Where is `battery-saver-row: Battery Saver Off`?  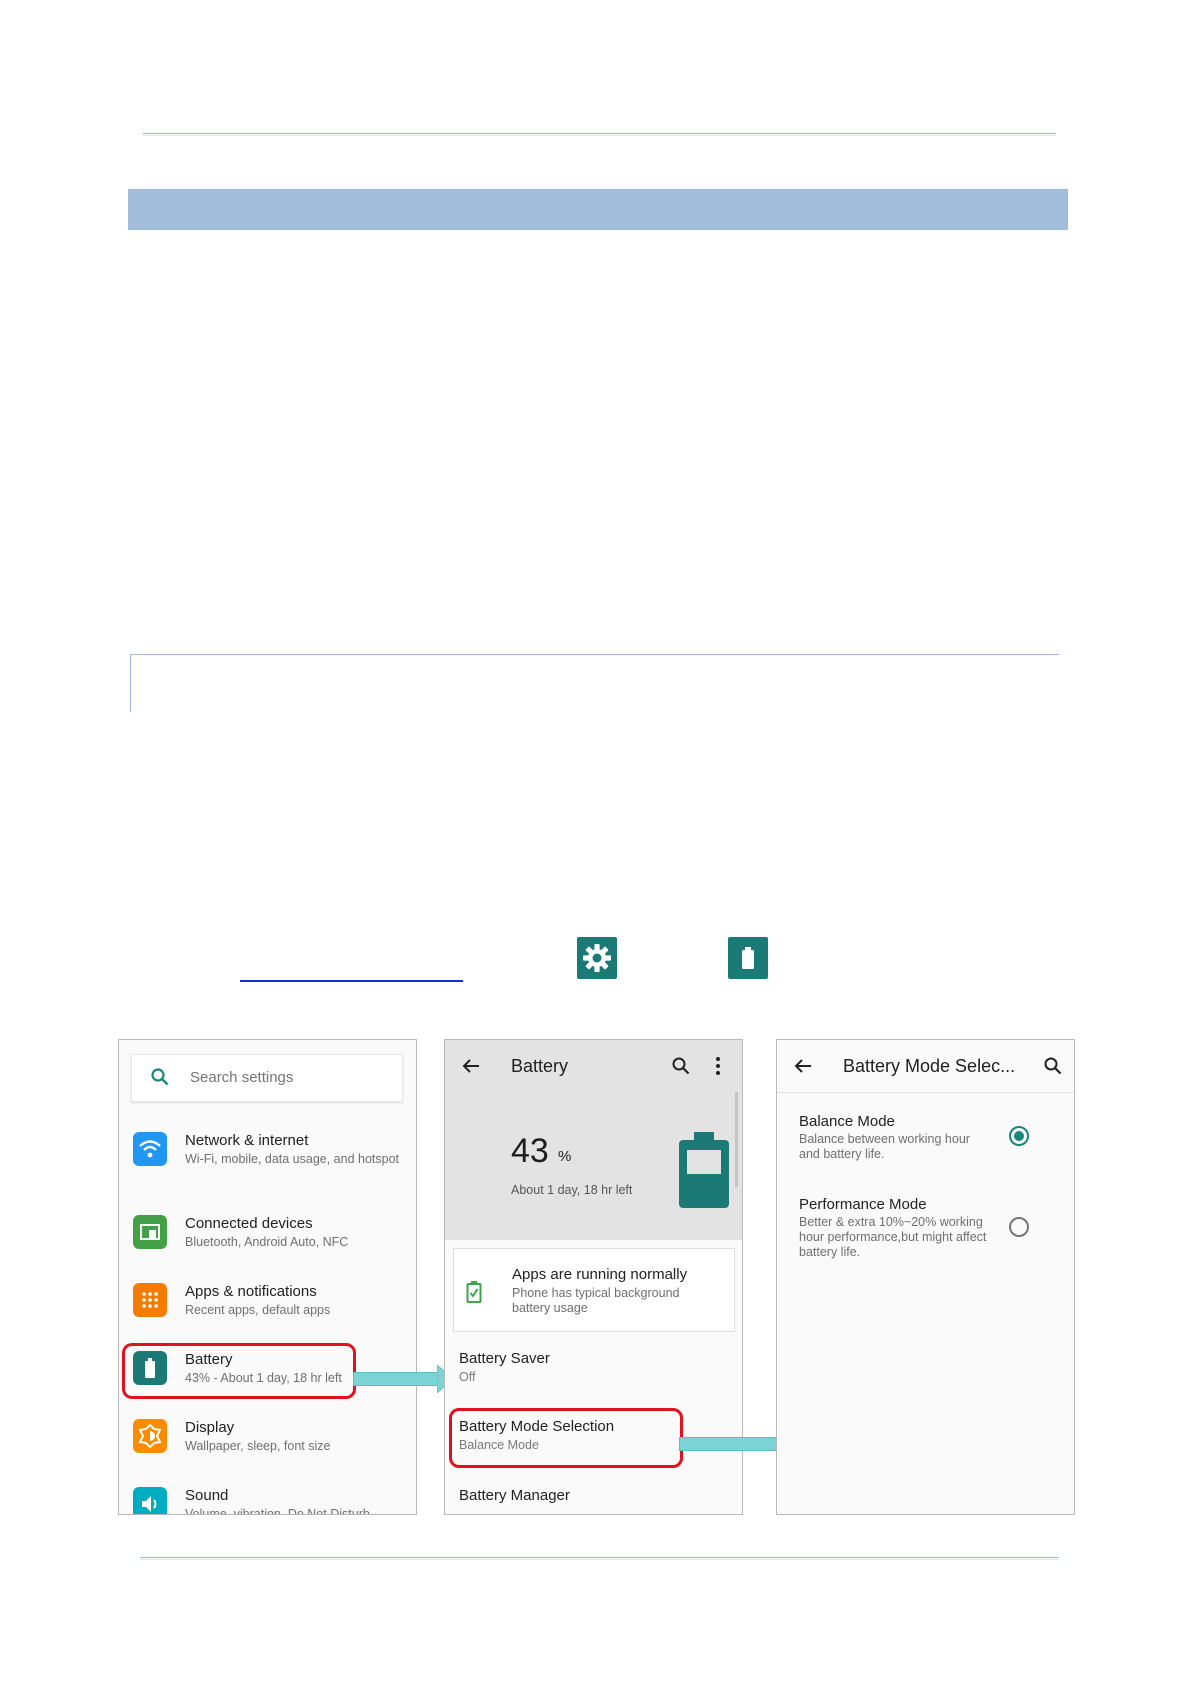 battery-saver-row: Battery Saver Off is located at coordinates (504, 1367).